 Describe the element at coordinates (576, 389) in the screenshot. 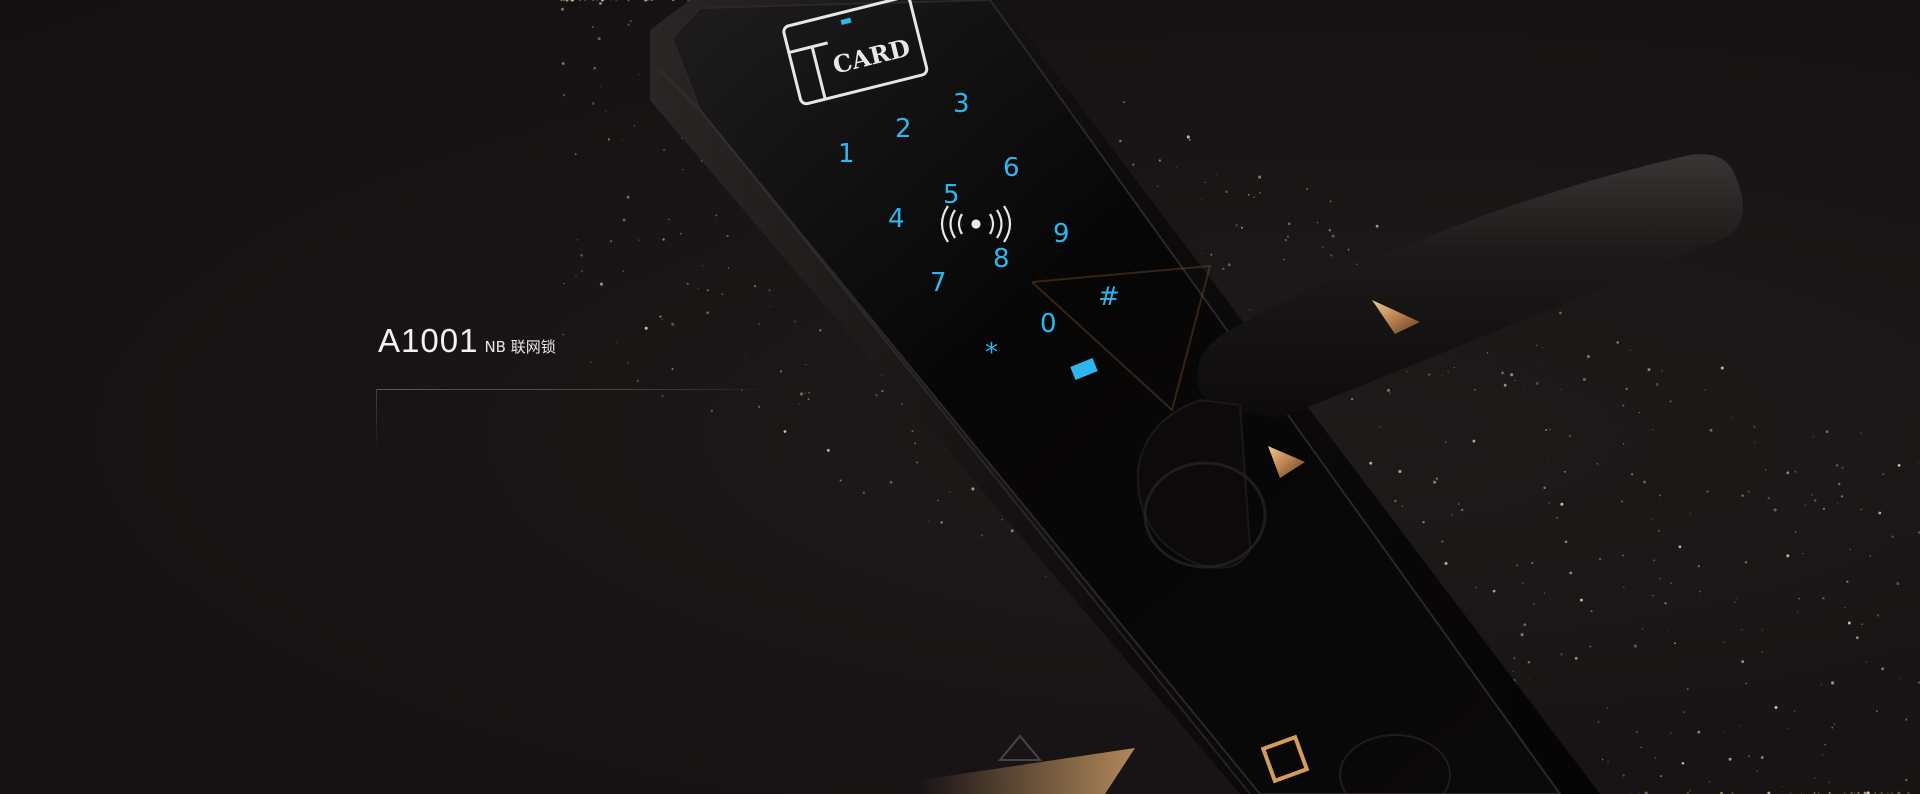

I see `divider-line` at that location.